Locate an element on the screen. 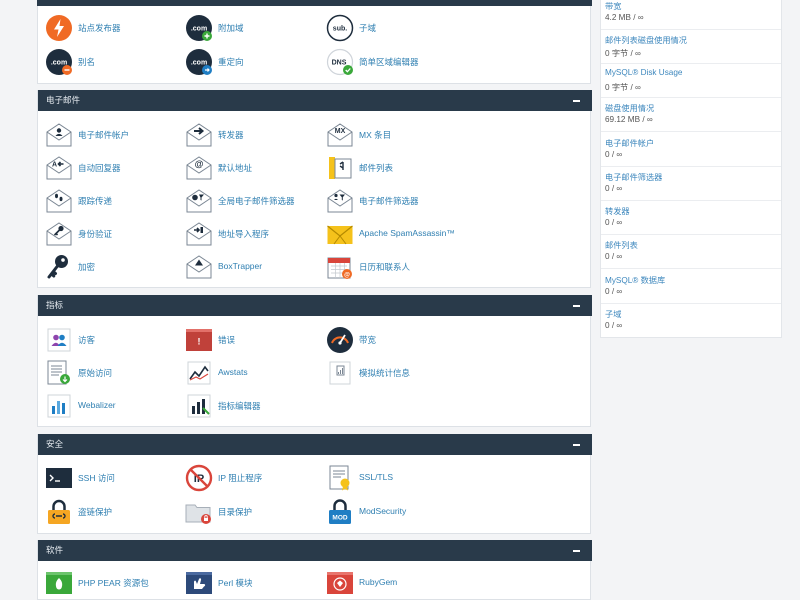 Image resolution: width=800 pixels, height=600 pixels. security-panel: 安全 SSH 访问 IP IP 阻止程序 SSL/TLS 盗链保护 is located at coordinates (314, 484).